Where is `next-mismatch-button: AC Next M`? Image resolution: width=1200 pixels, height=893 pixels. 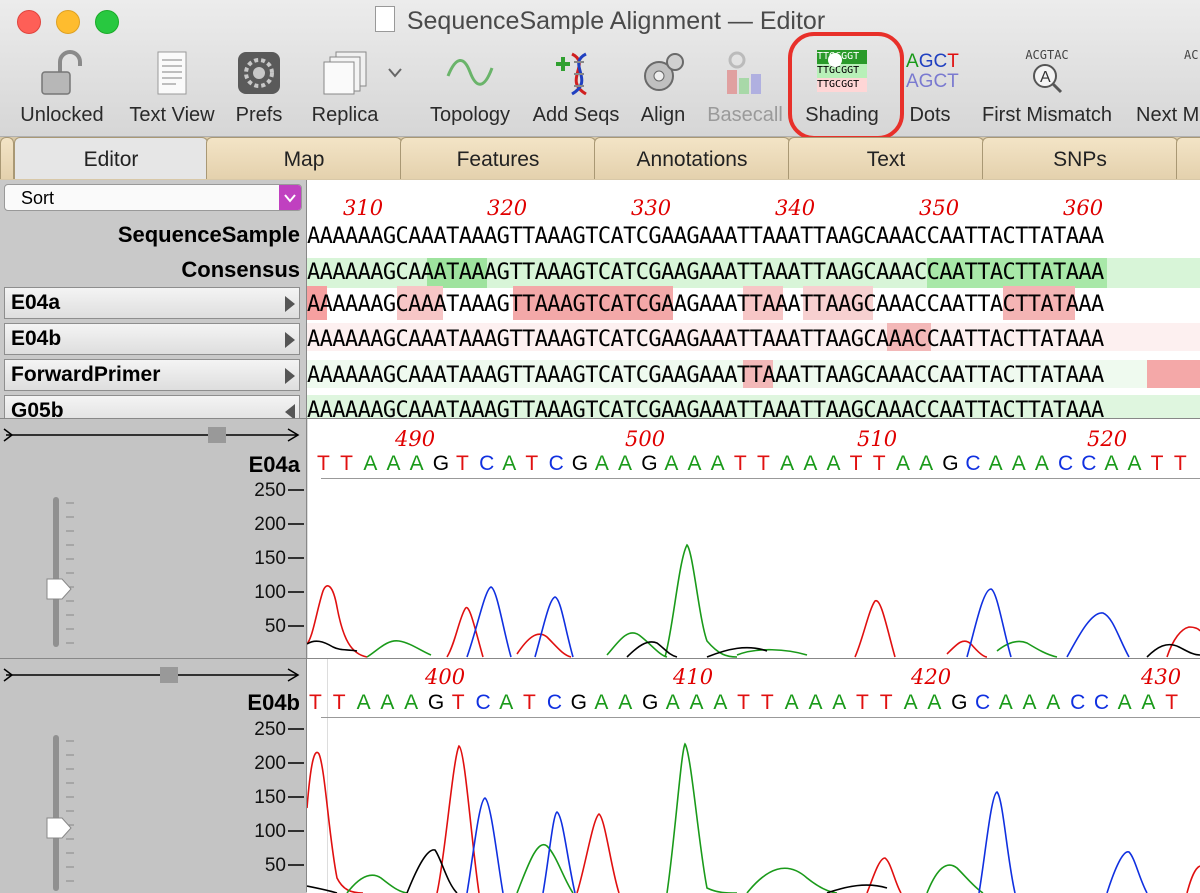 next-mismatch-button: AC Next M is located at coordinates (1168, 91).